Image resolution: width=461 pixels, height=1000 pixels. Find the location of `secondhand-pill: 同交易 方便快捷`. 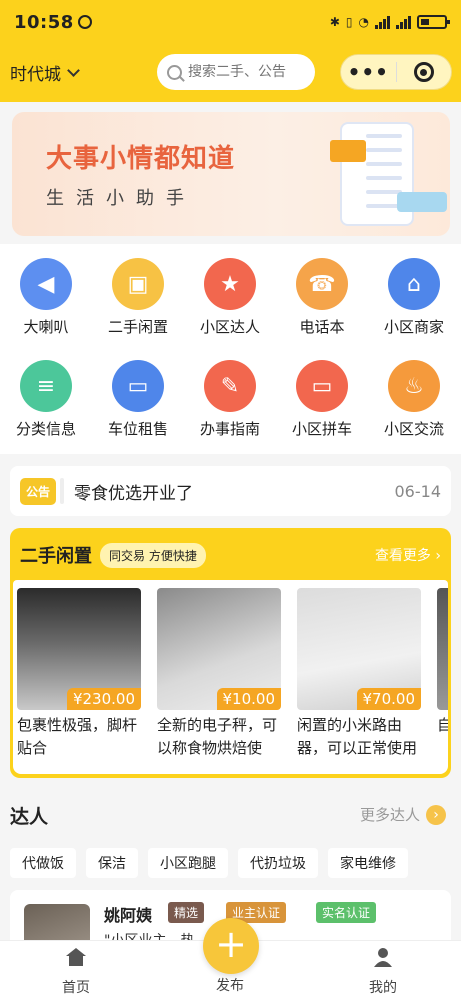

secondhand-pill: 同交易 方便快捷 is located at coordinates (153, 555).